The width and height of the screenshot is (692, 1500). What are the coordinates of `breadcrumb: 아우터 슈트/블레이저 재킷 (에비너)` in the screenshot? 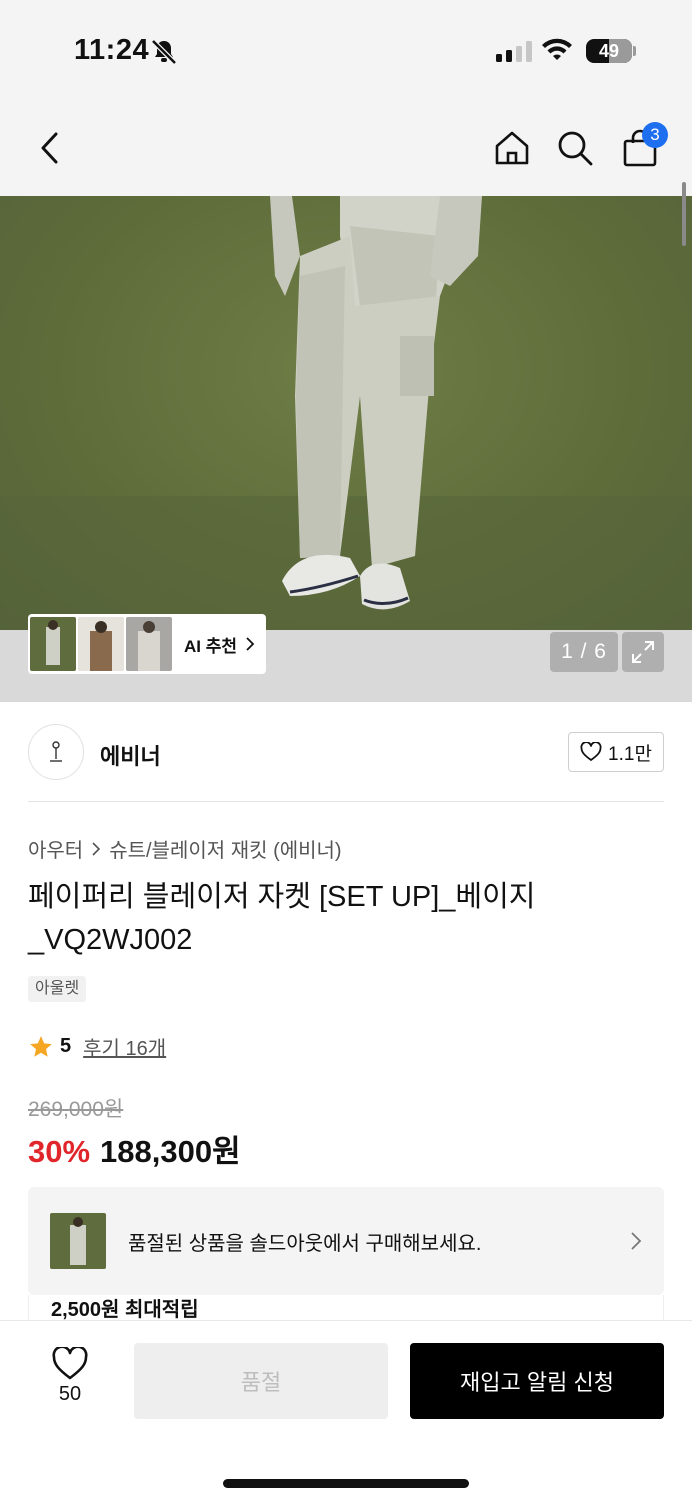 It's located at (185, 848).